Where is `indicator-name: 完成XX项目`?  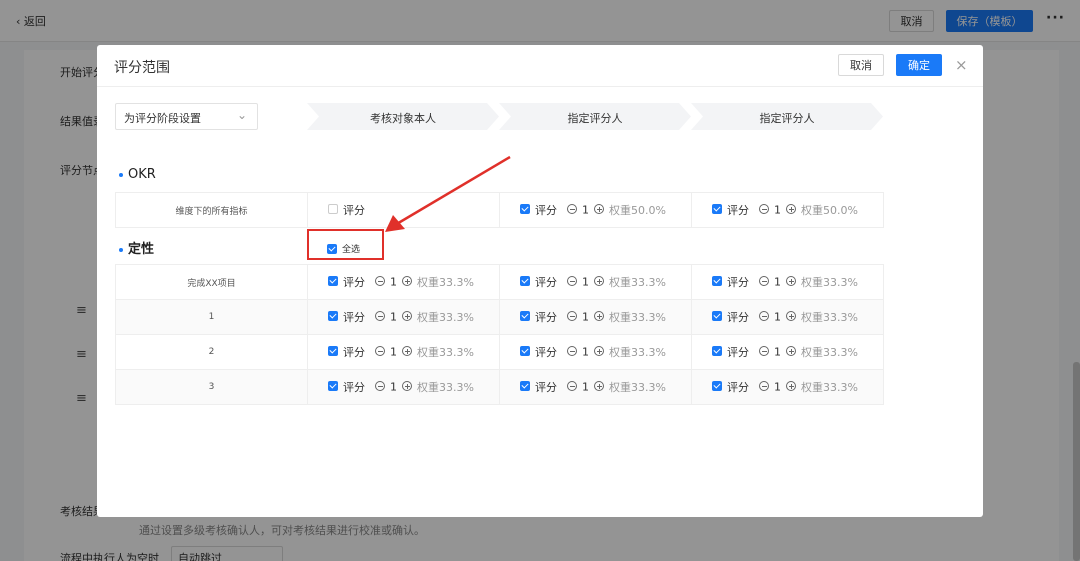 indicator-name: 完成XX项目 is located at coordinates (211, 282).